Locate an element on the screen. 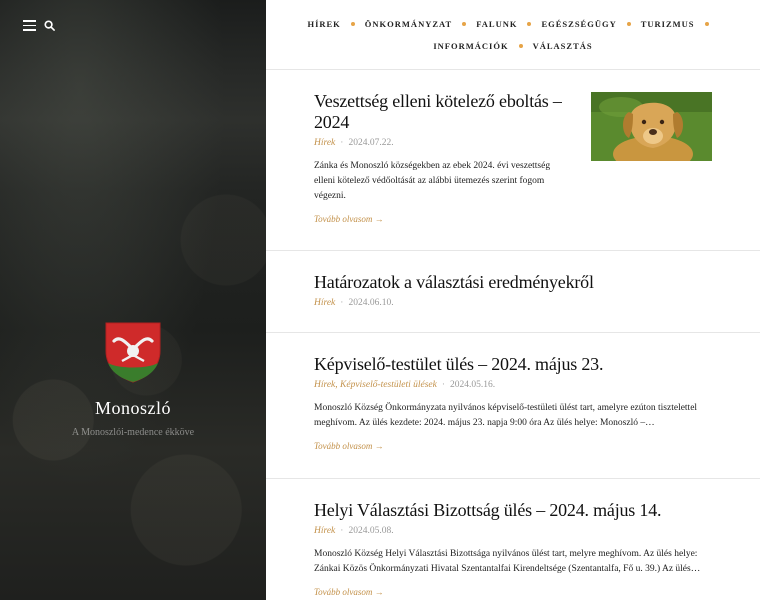 The image size is (760, 600). nav-item-turizmus: TURIZMUS is located at coordinates (668, 24).